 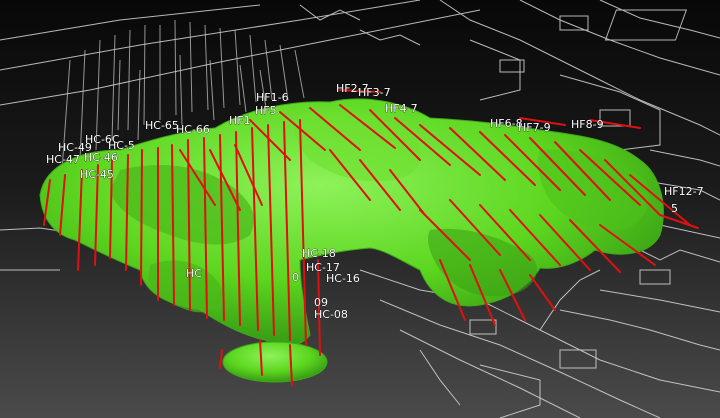 What do you see at coordinates (240, 120) in the screenshot?
I see `label-hf1: HF1` at bounding box center [240, 120].